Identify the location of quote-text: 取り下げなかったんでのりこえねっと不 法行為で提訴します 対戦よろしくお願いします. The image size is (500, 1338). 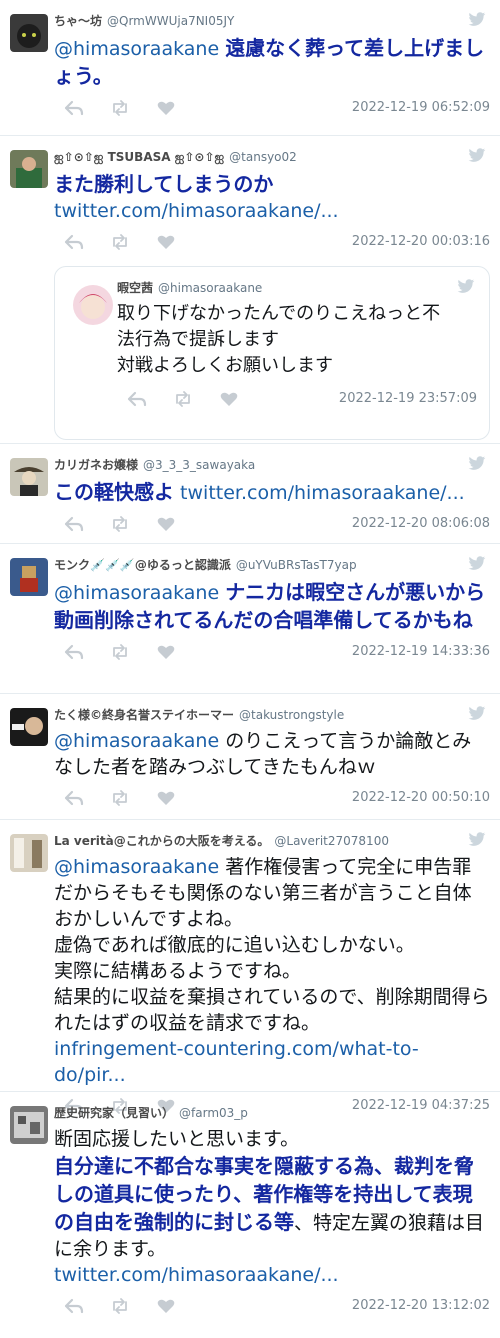
(279, 339).